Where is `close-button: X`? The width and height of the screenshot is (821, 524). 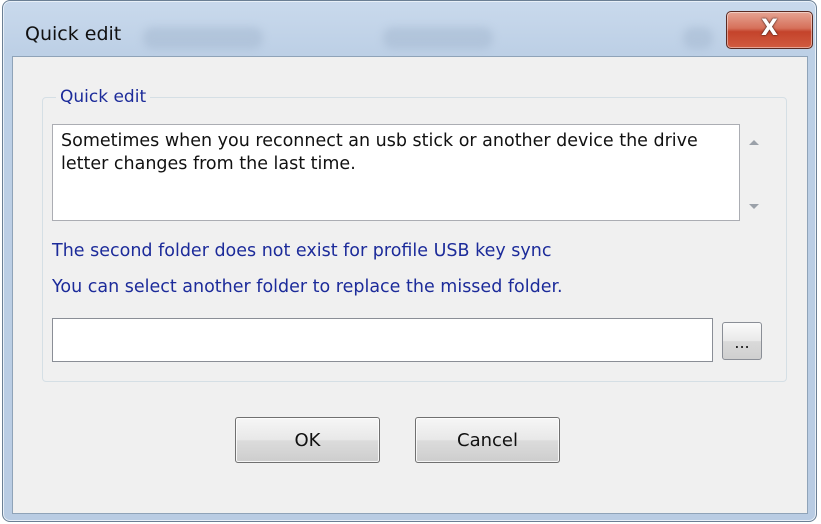 close-button: X is located at coordinates (769, 30).